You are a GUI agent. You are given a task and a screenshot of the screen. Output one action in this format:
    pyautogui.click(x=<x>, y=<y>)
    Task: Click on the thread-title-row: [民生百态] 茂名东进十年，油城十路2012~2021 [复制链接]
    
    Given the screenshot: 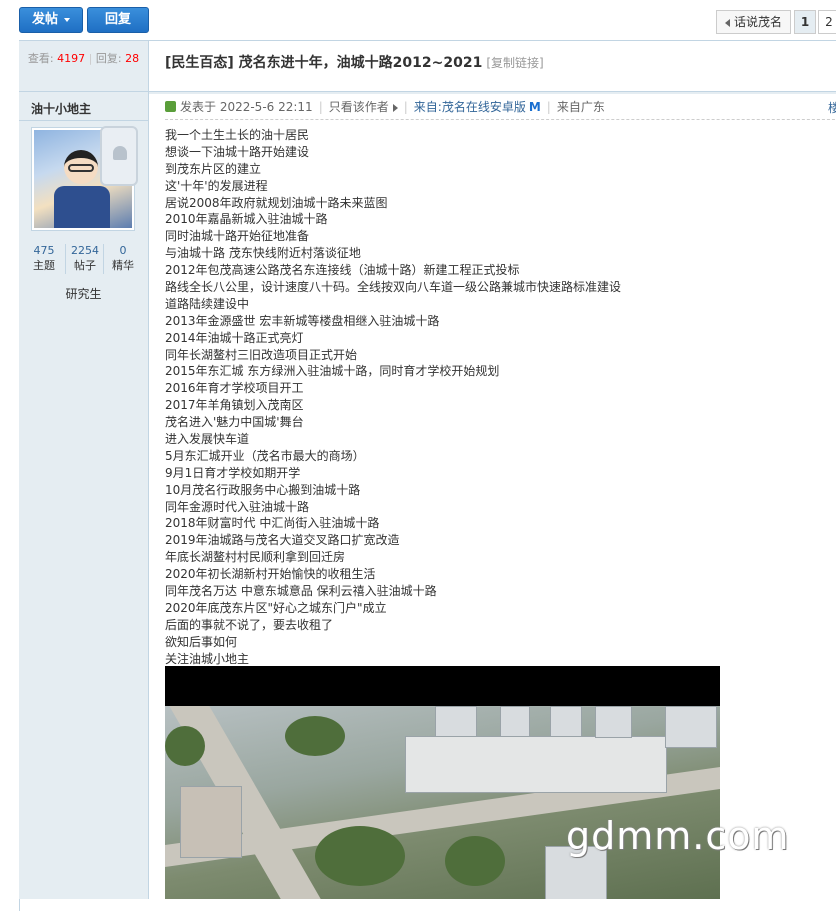 What is the action you would take?
    pyautogui.click(x=492, y=66)
    